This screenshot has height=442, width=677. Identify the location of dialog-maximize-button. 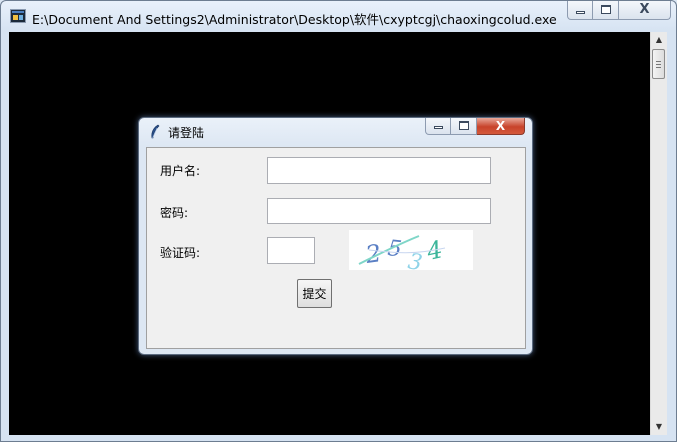
(464, 126).